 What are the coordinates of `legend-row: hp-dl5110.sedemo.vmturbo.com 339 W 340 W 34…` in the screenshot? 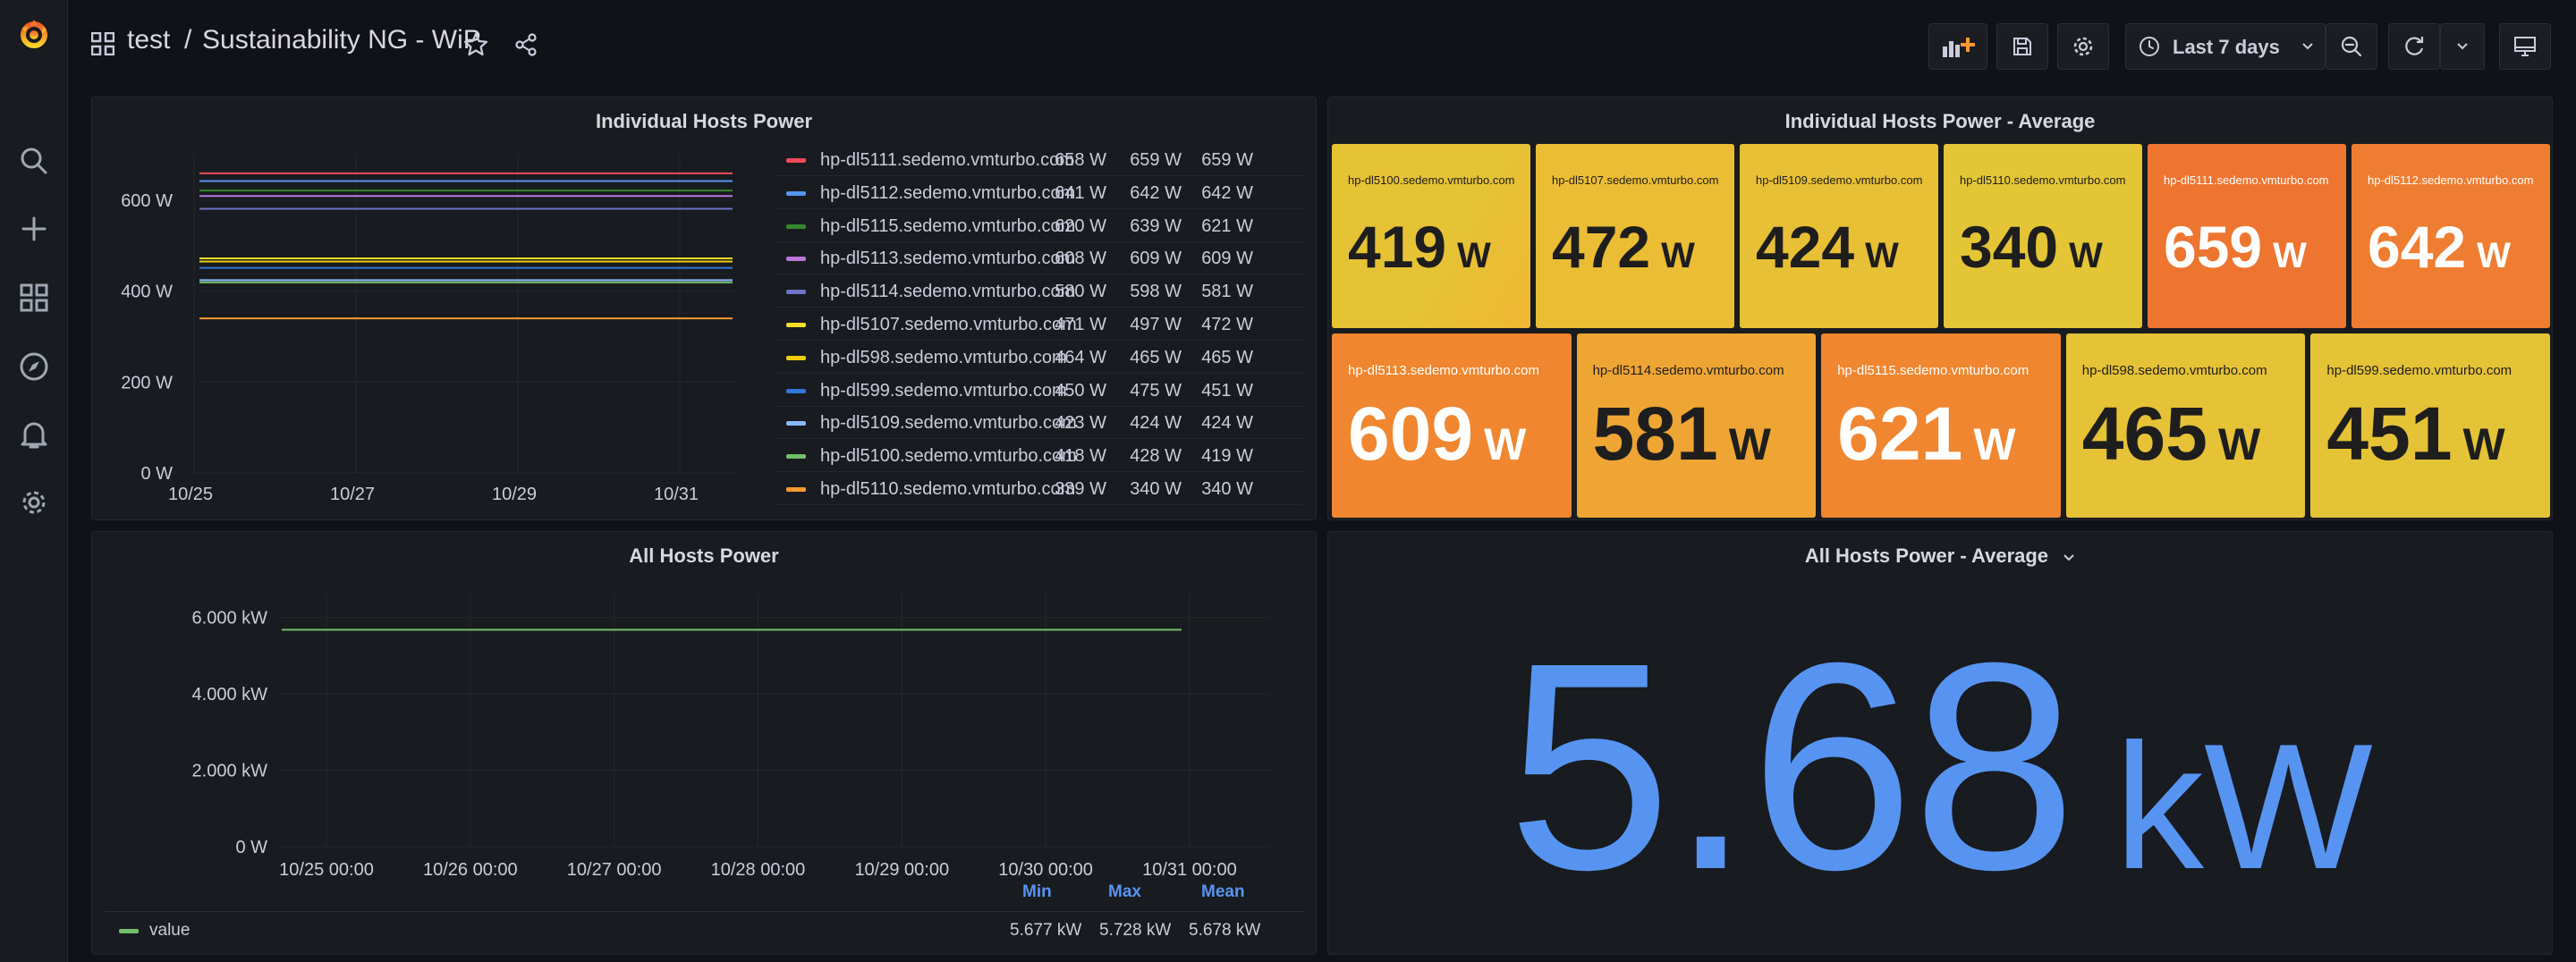 It's located at (1039, 489).